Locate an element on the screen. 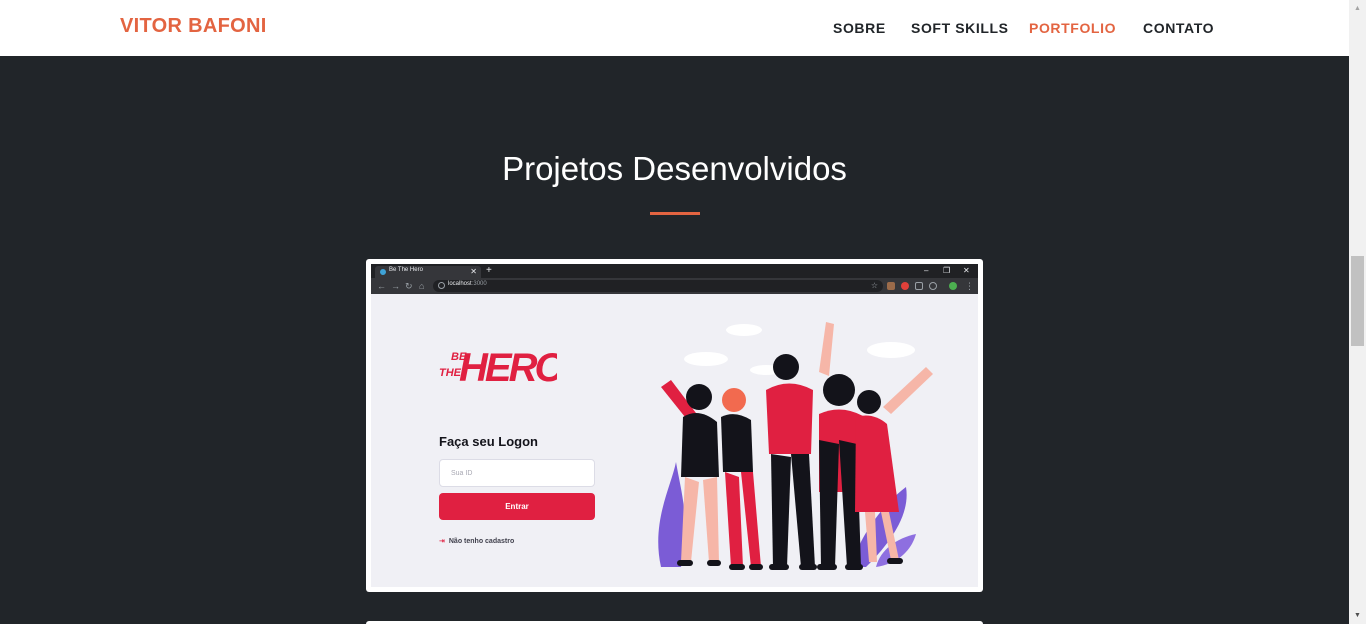 The width and height of the screenshot is (1366, 624). enter-button: Entrar is located at coordinates (517, 506).